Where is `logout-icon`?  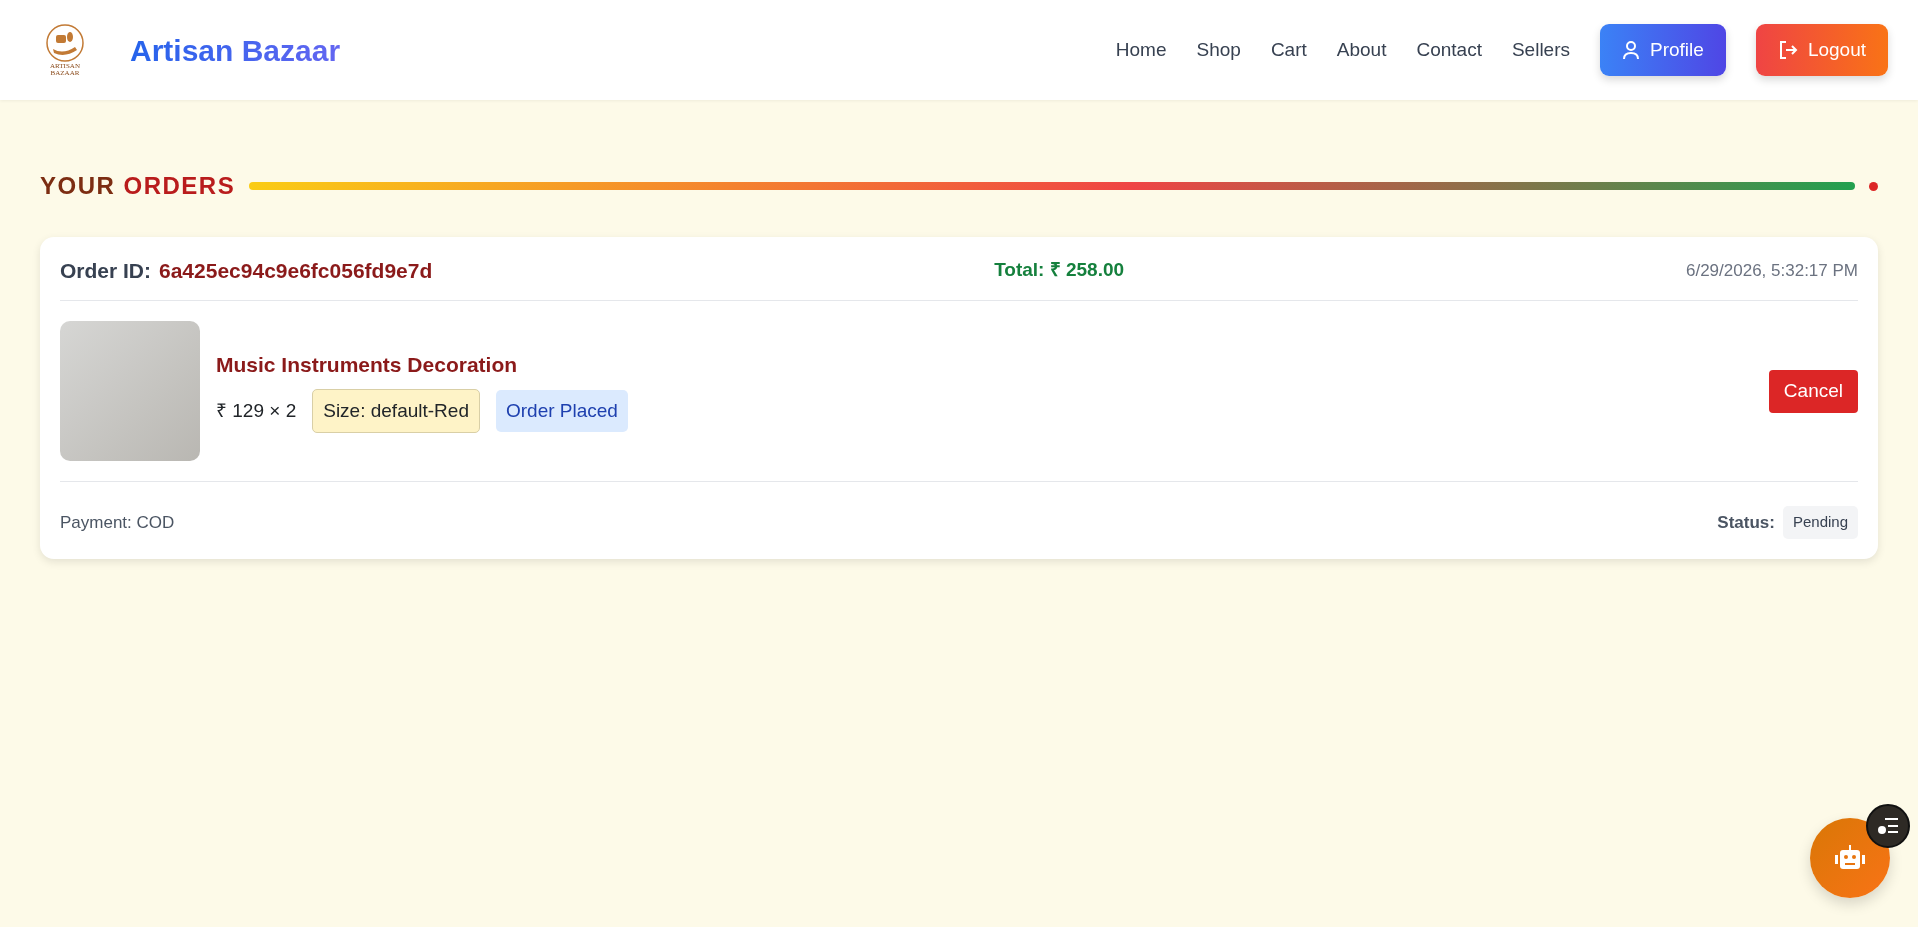 logout-icon is located at coordinates (1787, 50).